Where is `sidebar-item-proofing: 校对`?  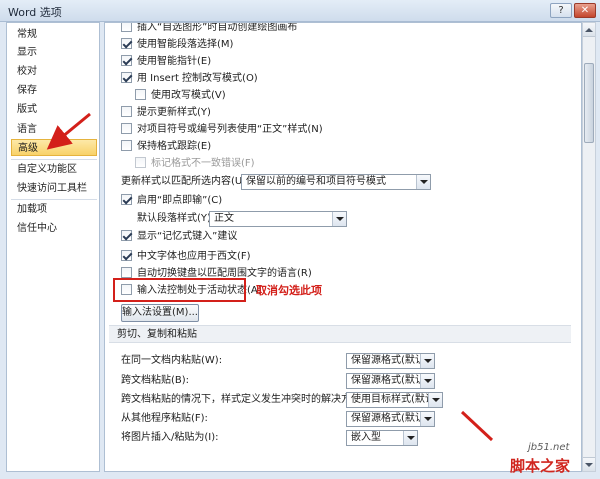
sidebar-item-proofing: 校对 is located at coordinates (54, 71).